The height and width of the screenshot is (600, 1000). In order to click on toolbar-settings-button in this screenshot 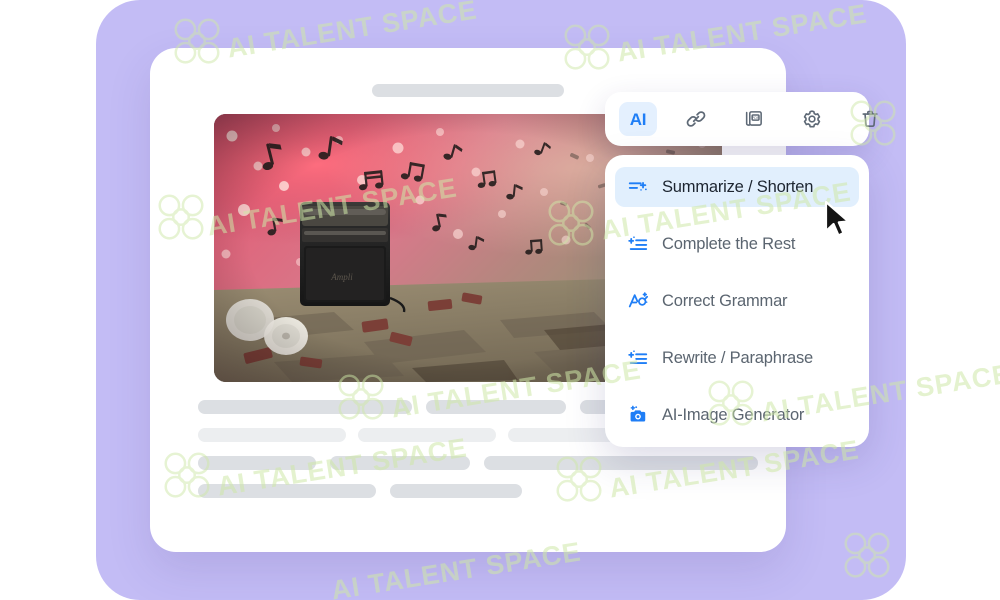, I will do `click(812, 119)`.